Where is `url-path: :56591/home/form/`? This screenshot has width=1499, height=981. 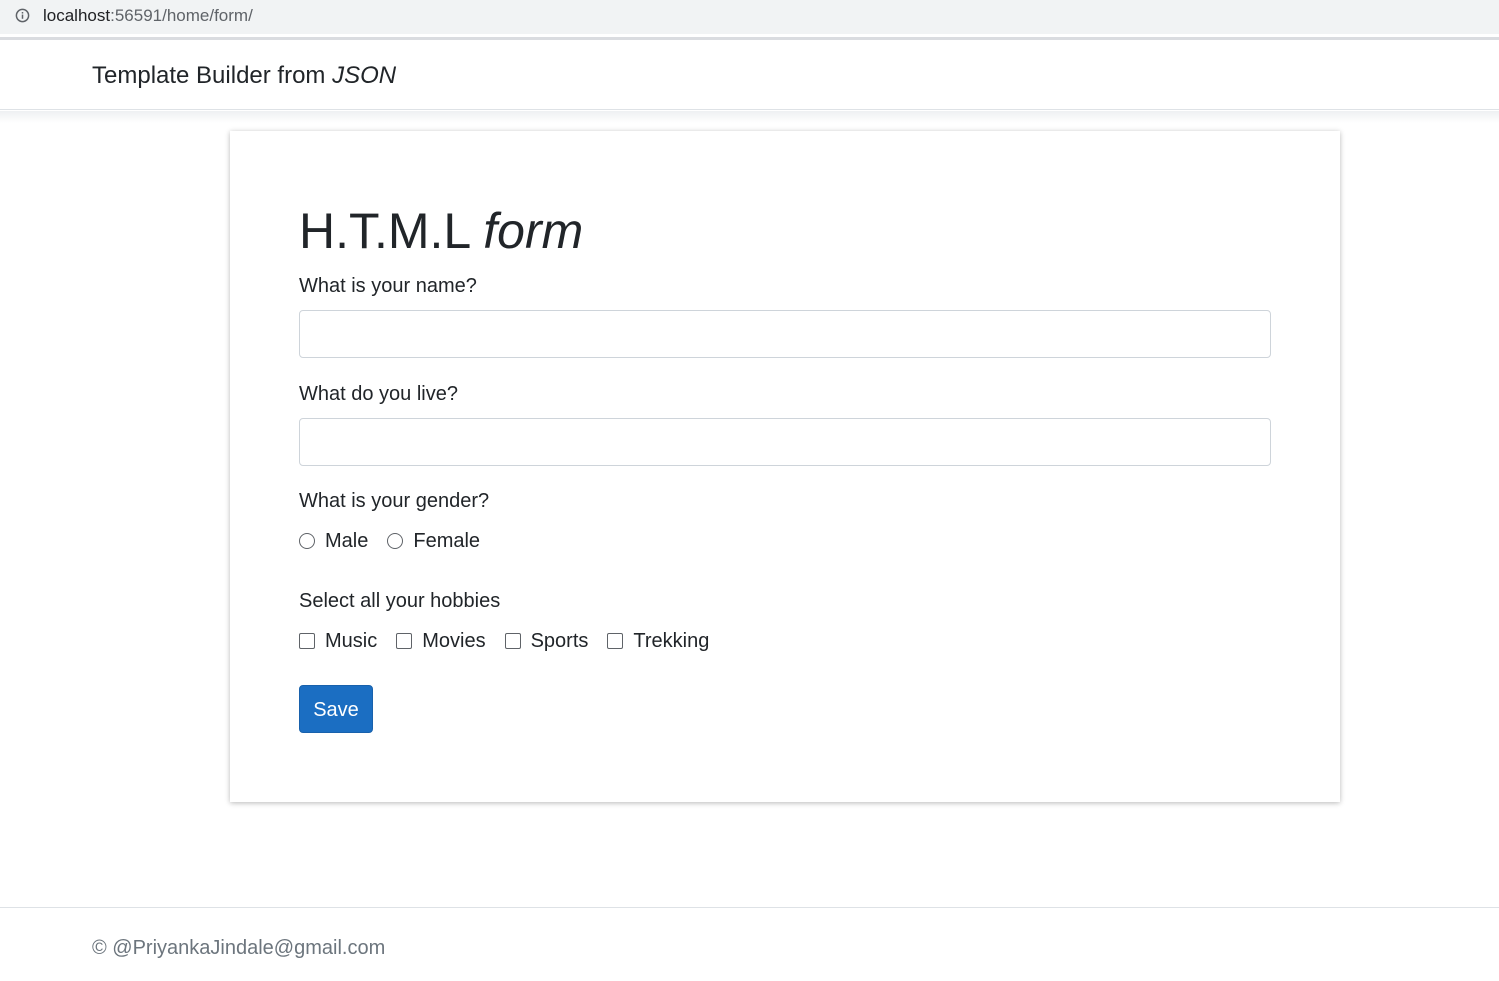
url-path: :56591/home/form/ is located at coordinates (181, 15).